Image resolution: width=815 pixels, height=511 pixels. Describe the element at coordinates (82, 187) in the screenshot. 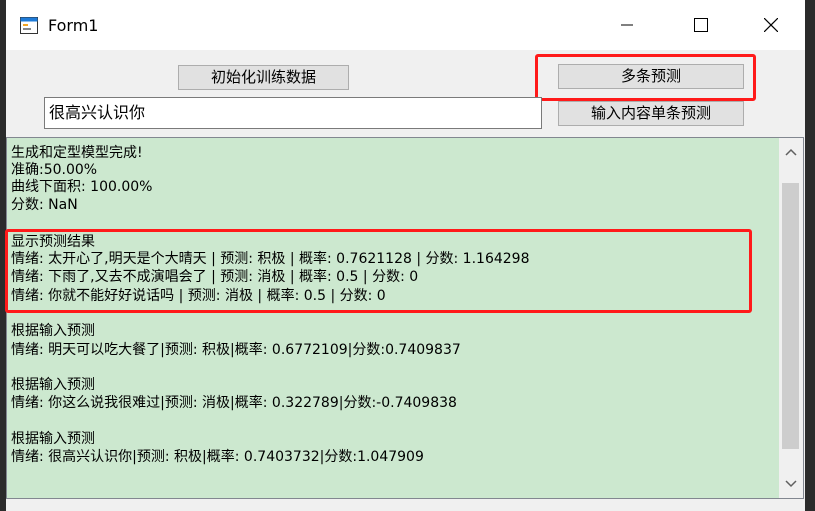

I see `output-line: 曲线下面积: 100.00%` at that location.